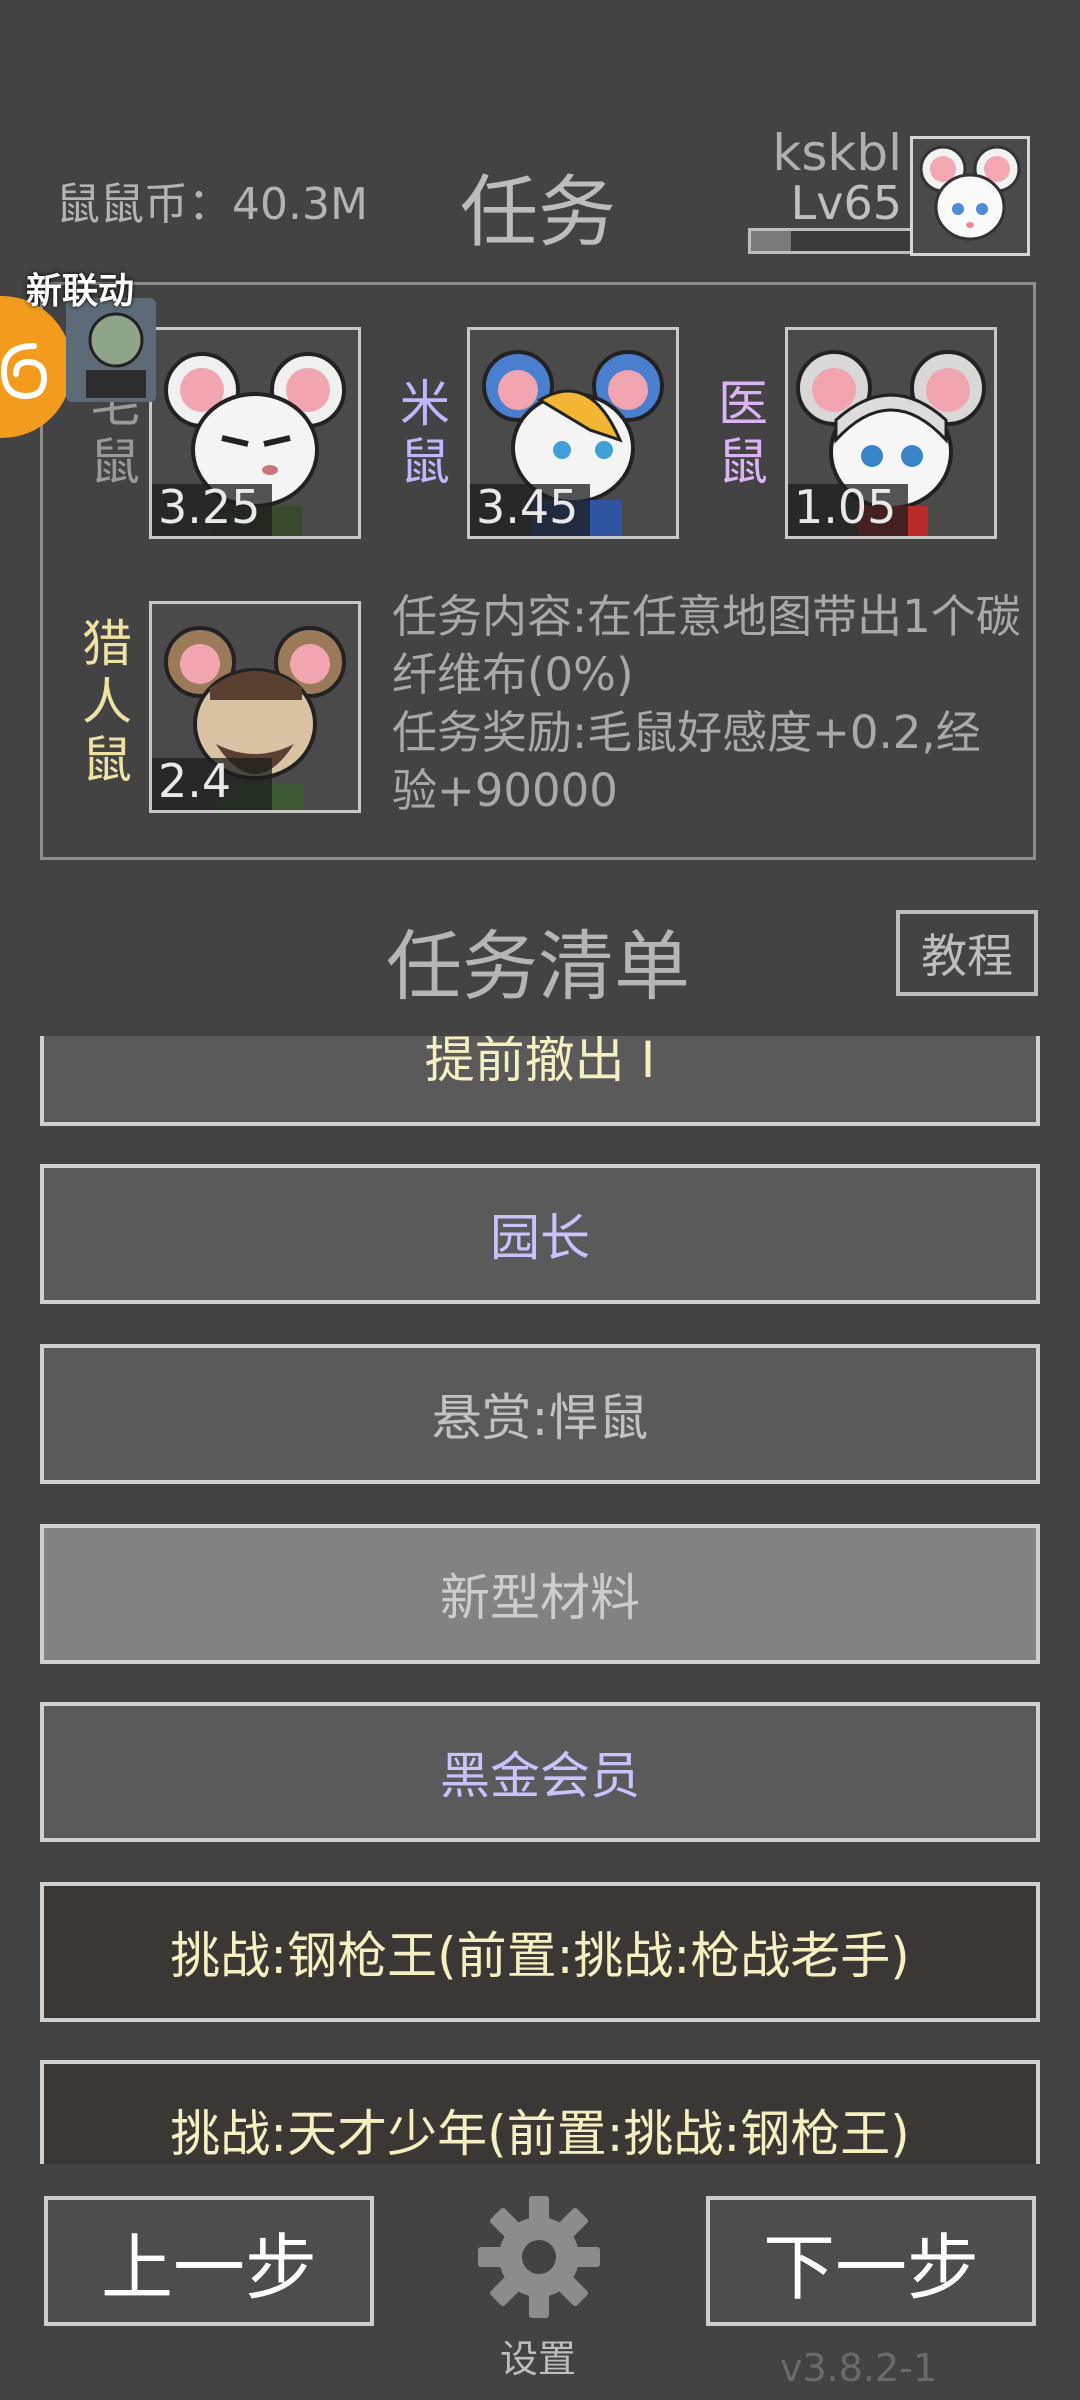  Describe the element at coordinates (540, 1594) in the screenshot. I see `task-item: 新型材料` at that location.